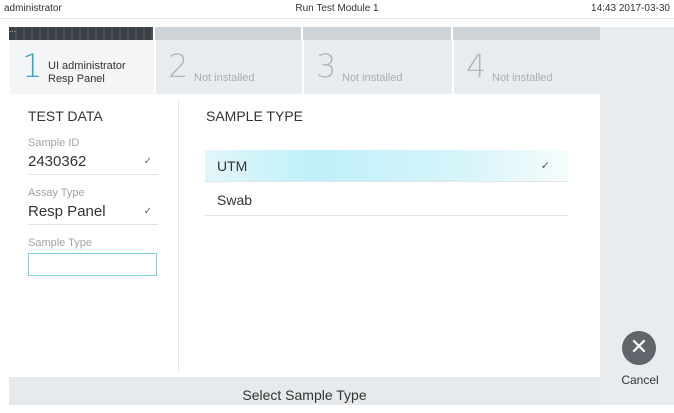 Image resolution: width=674 pixels, height=413 pixels. What do you see at coordinates (81, 33) in the screenshot?
I see `module-1-status-strip` at bounding box center [81, 33].